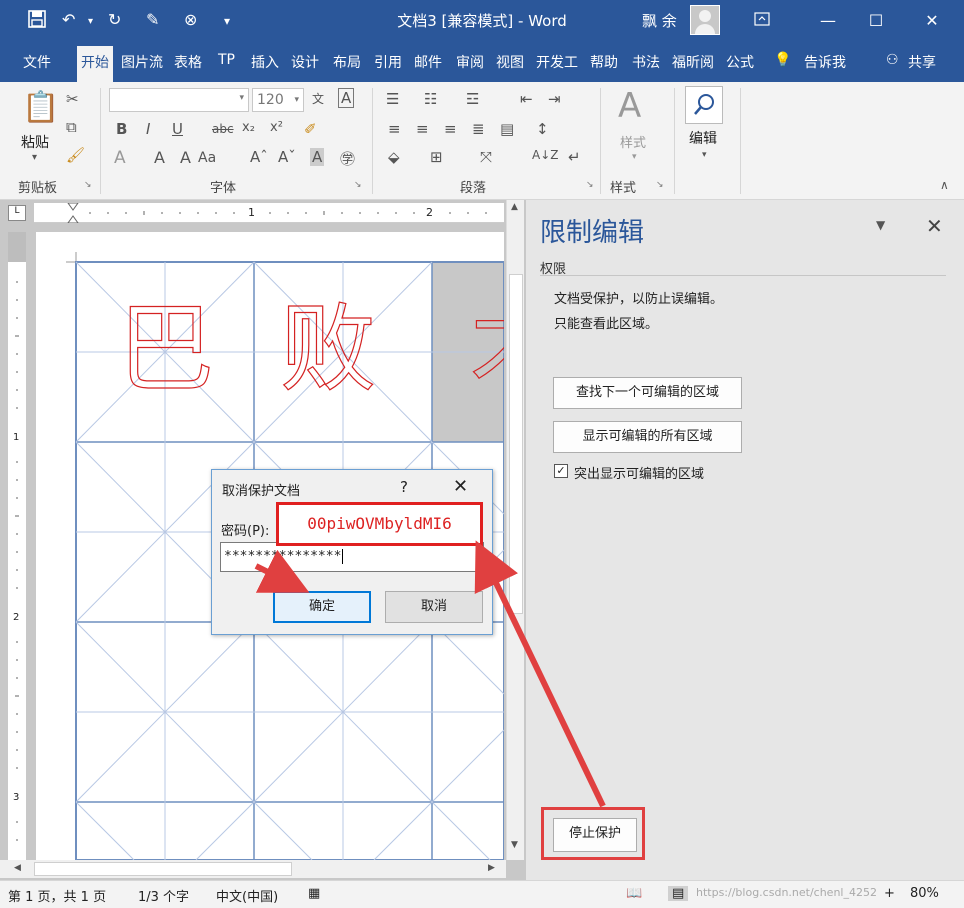 This screenshot has width=964, height=908. Describe the element at coordinates (226, 60) in the screenshot. I see `tab-tp: TP` at that location.